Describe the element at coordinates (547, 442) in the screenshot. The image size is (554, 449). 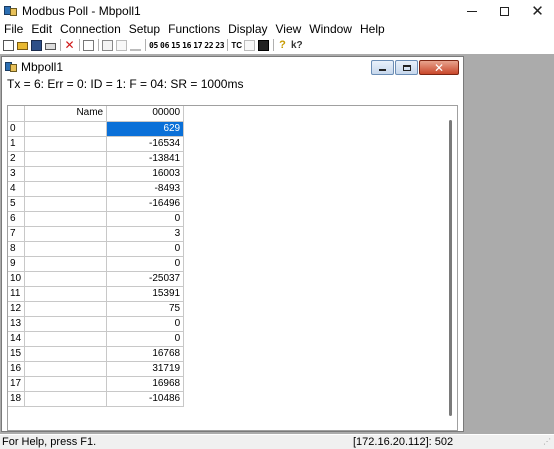
I see `resize-grip-icon: ⋰` at that location.